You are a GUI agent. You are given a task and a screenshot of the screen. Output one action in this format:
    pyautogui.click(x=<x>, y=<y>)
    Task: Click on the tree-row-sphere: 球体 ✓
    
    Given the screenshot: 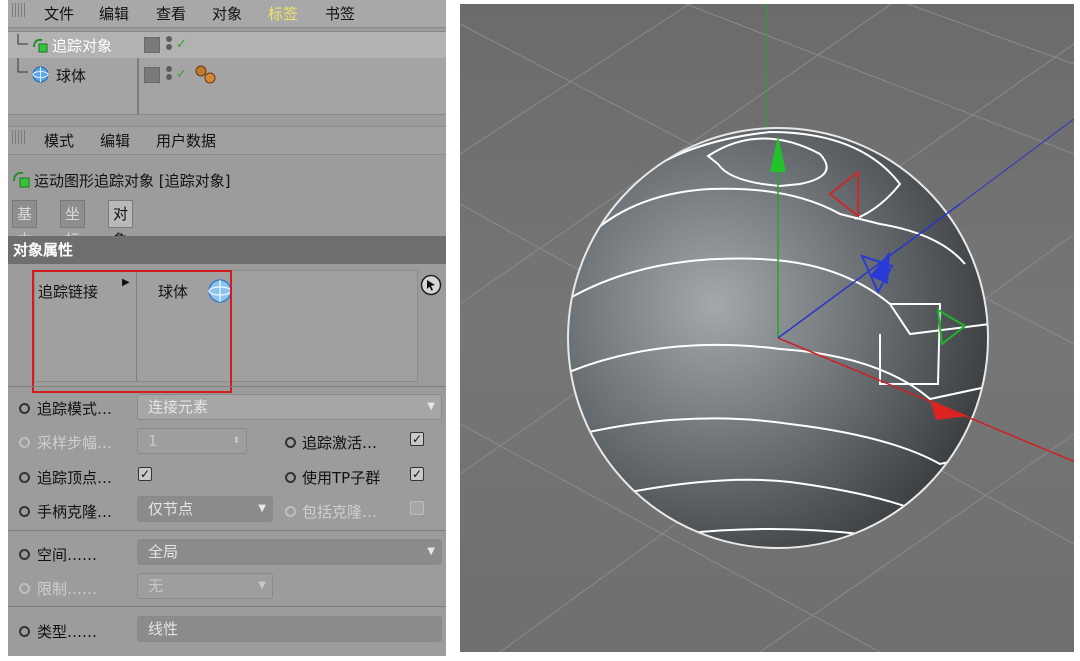 What is the action you would take?
    pyautogui.click(x=227, y=73)
    